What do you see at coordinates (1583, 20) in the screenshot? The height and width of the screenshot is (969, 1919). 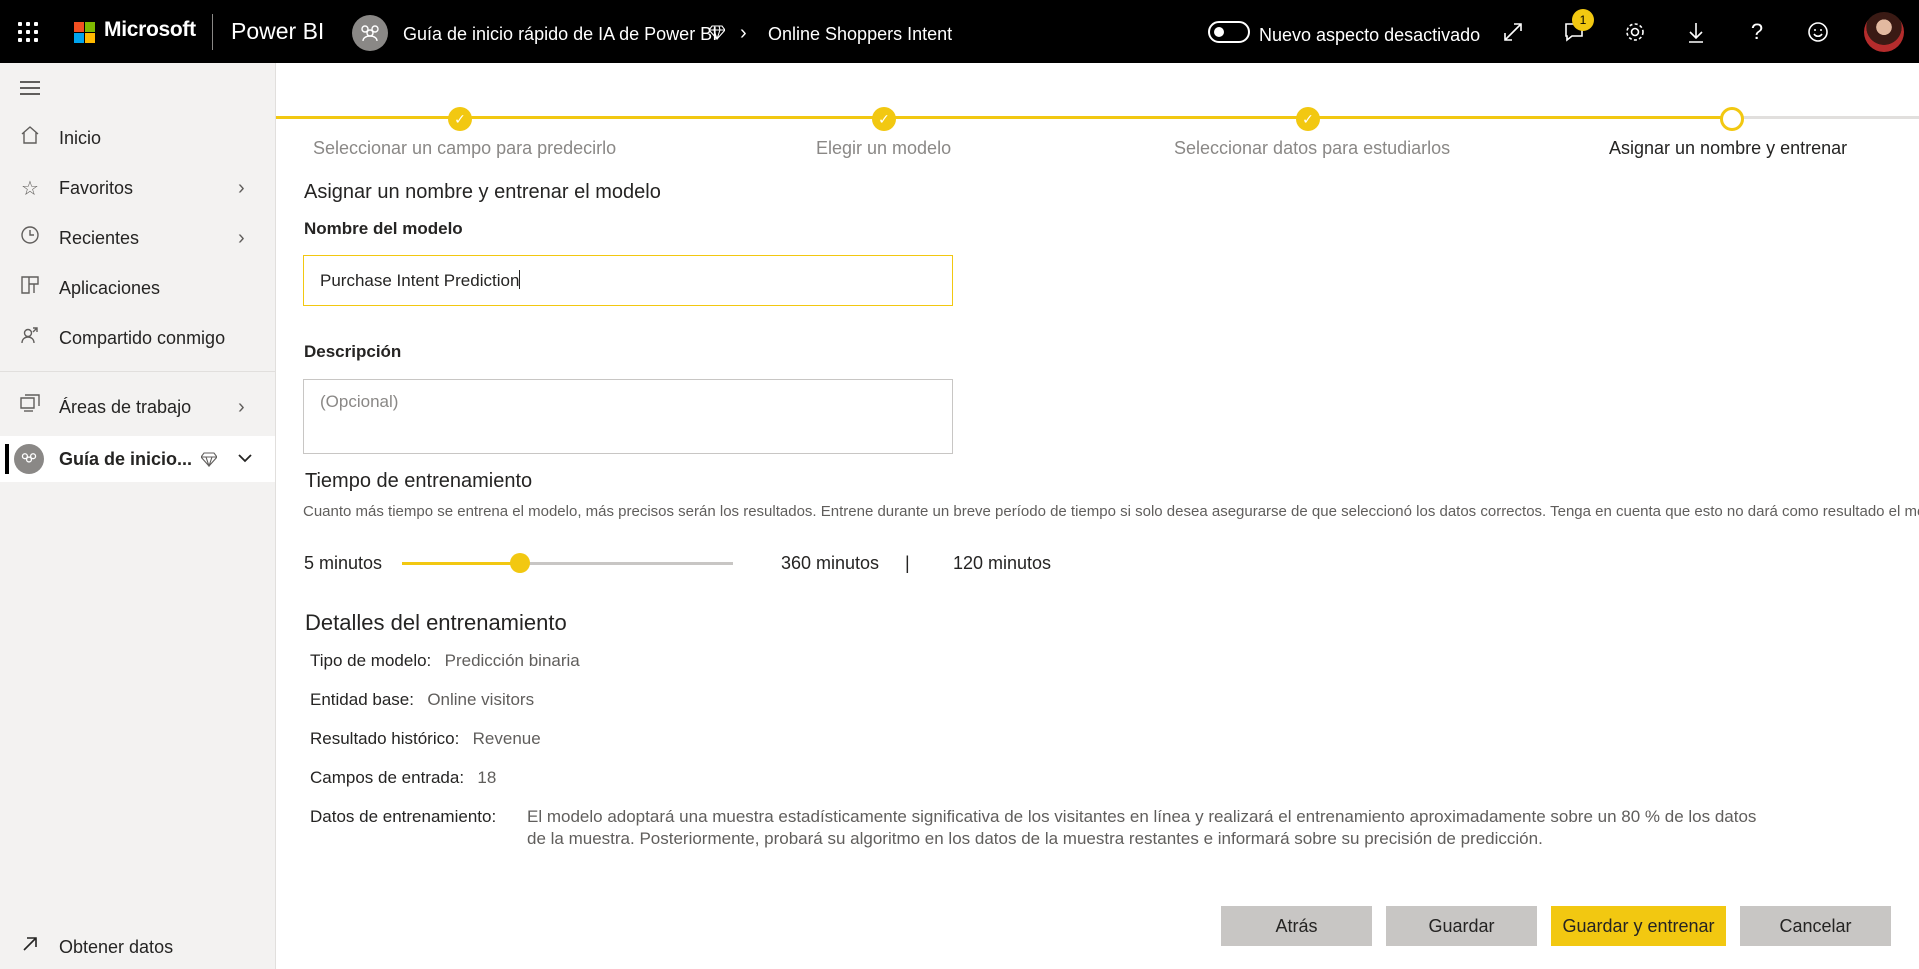 I see `notification-count-badge: 1` at bounding box center [1583, 20].